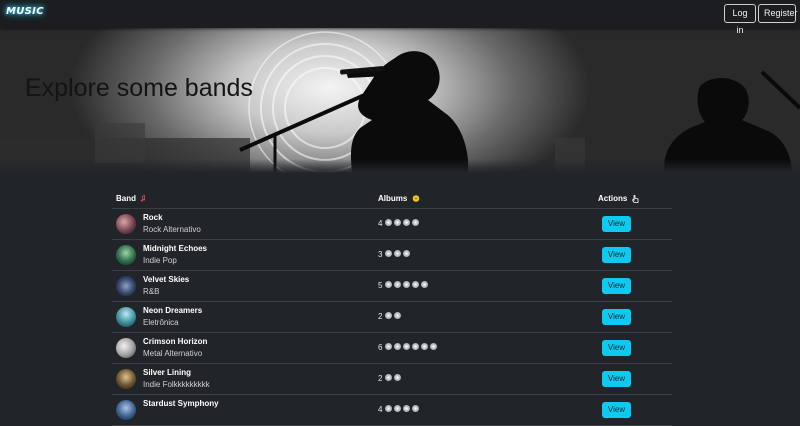 Image resolution: width=800 pixels, height=426 pixels. Describe the element at coordinates (176, 384) in the screenshot. I see `band-genre: Indie Folkkkkkkkkk` at that location.